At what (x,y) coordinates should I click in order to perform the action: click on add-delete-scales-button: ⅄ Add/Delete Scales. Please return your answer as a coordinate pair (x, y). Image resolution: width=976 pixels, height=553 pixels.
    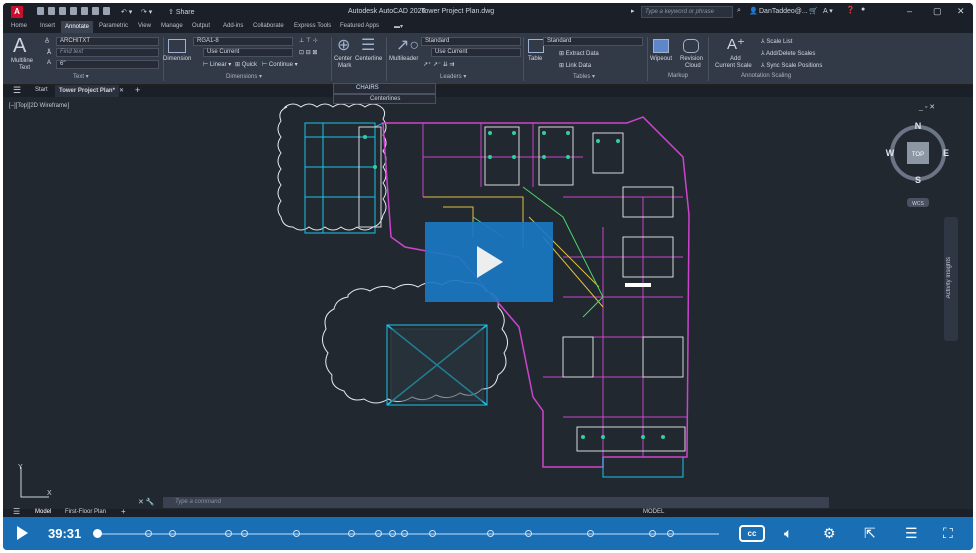
    Looking at the image, I should click on (788, 53).